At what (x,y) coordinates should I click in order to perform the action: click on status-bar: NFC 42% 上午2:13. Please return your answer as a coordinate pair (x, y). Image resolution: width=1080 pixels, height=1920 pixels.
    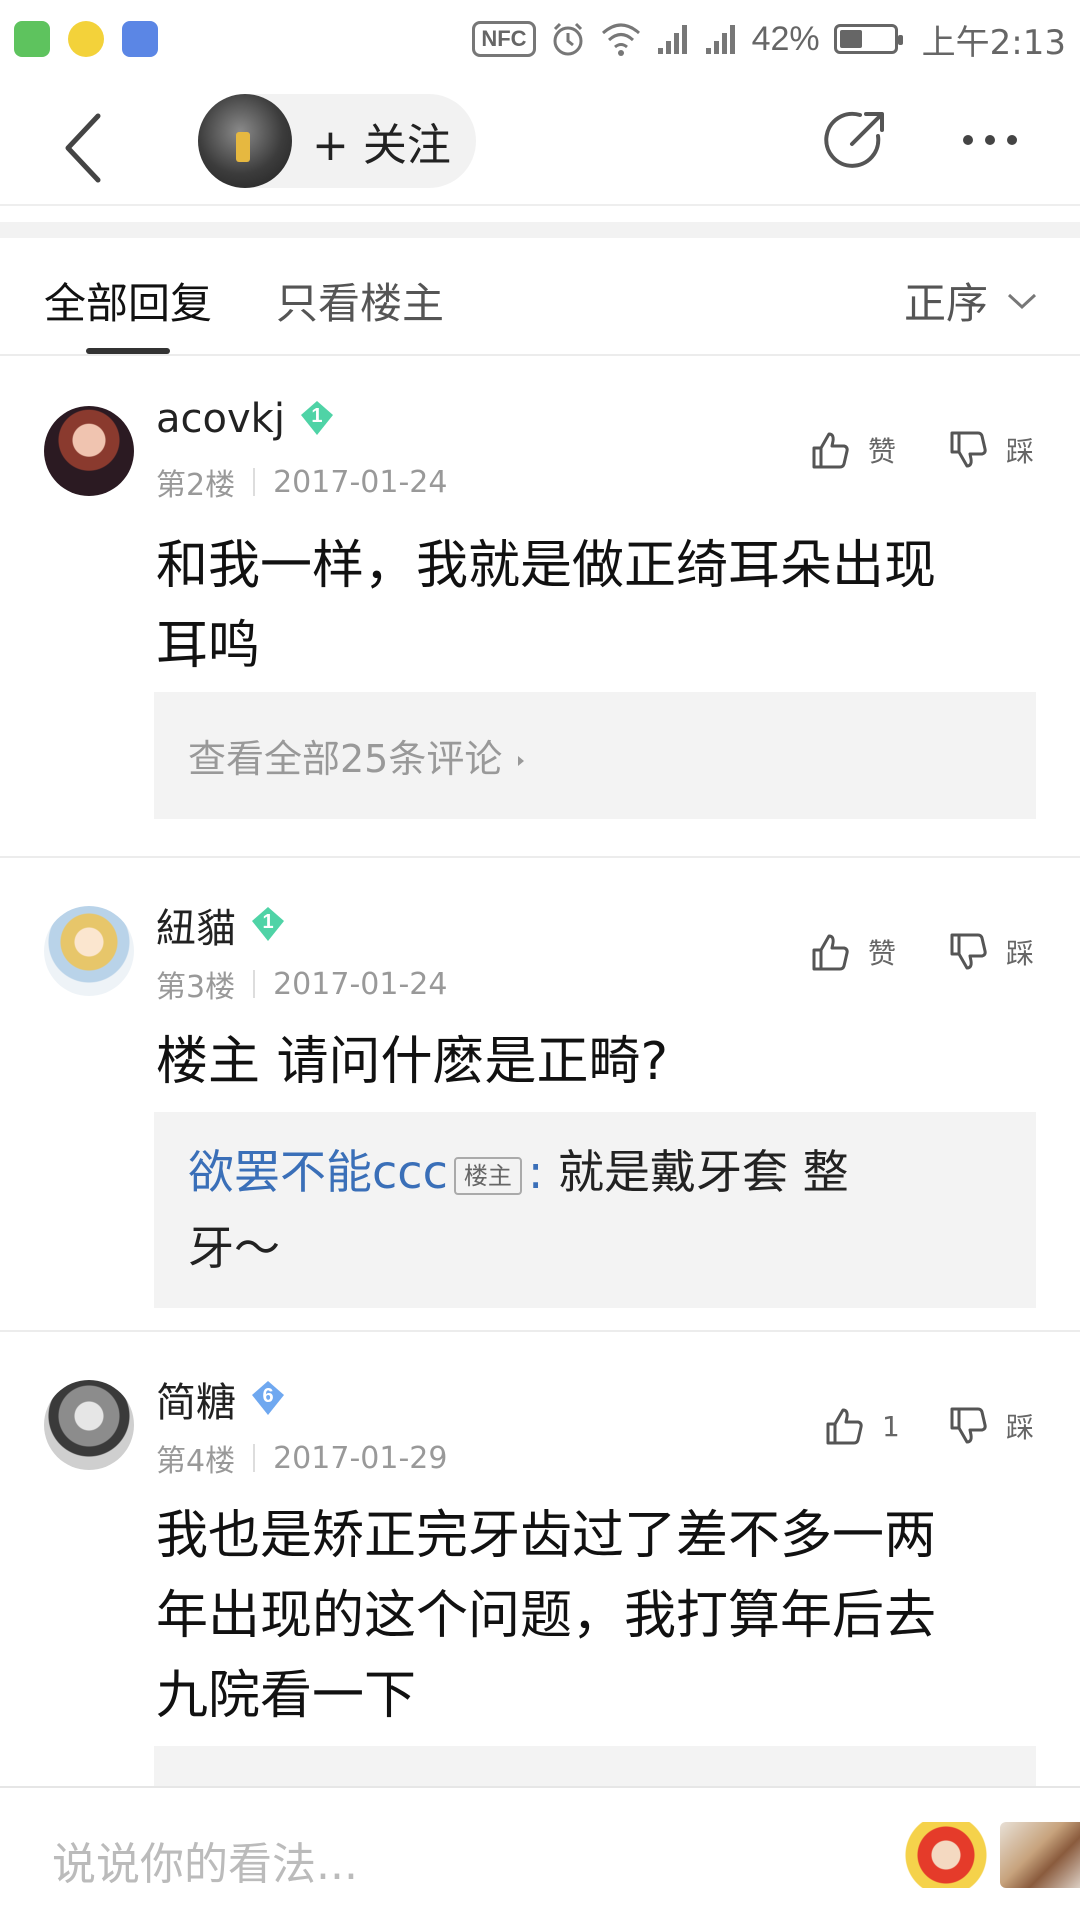
    Looking at the image, I should click on (540, 39).